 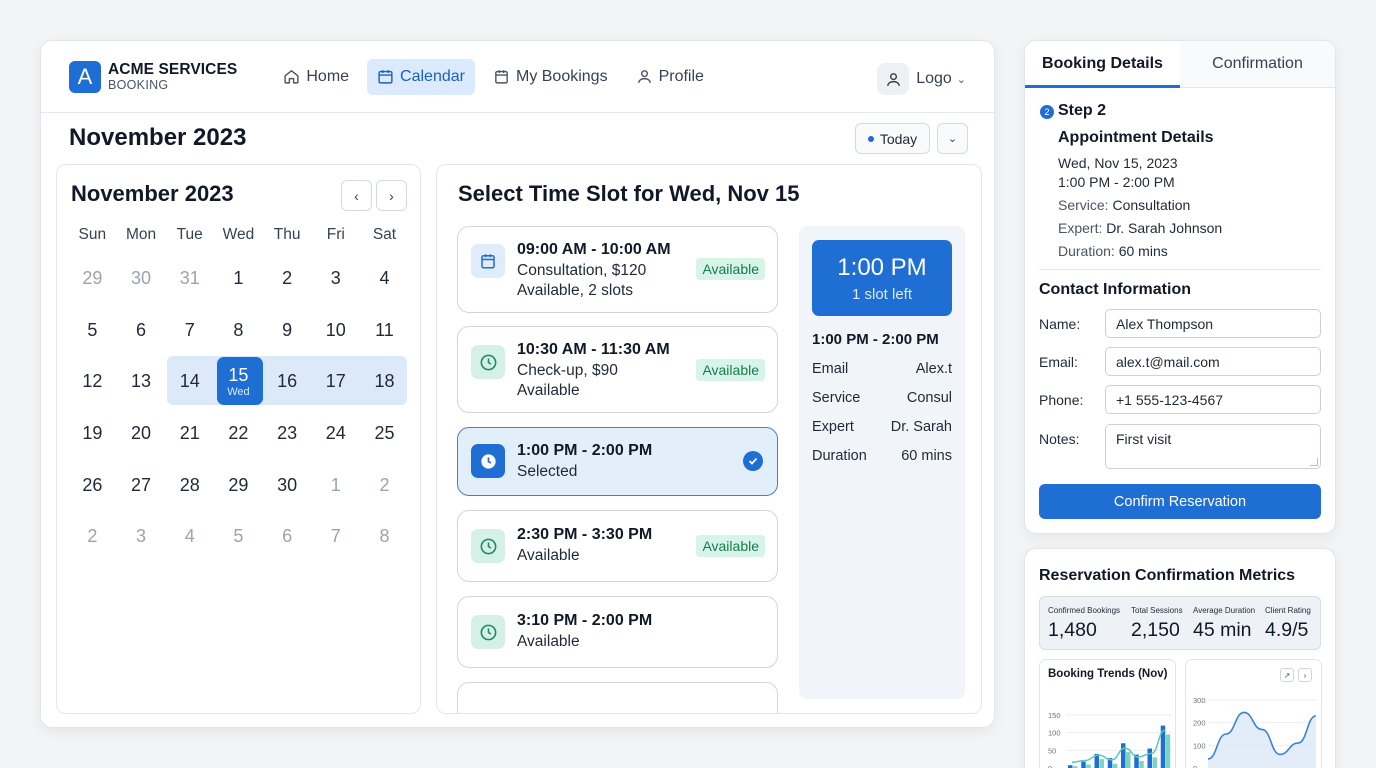 I want to click on calendar-day: 28, so click(x=189, y=485).